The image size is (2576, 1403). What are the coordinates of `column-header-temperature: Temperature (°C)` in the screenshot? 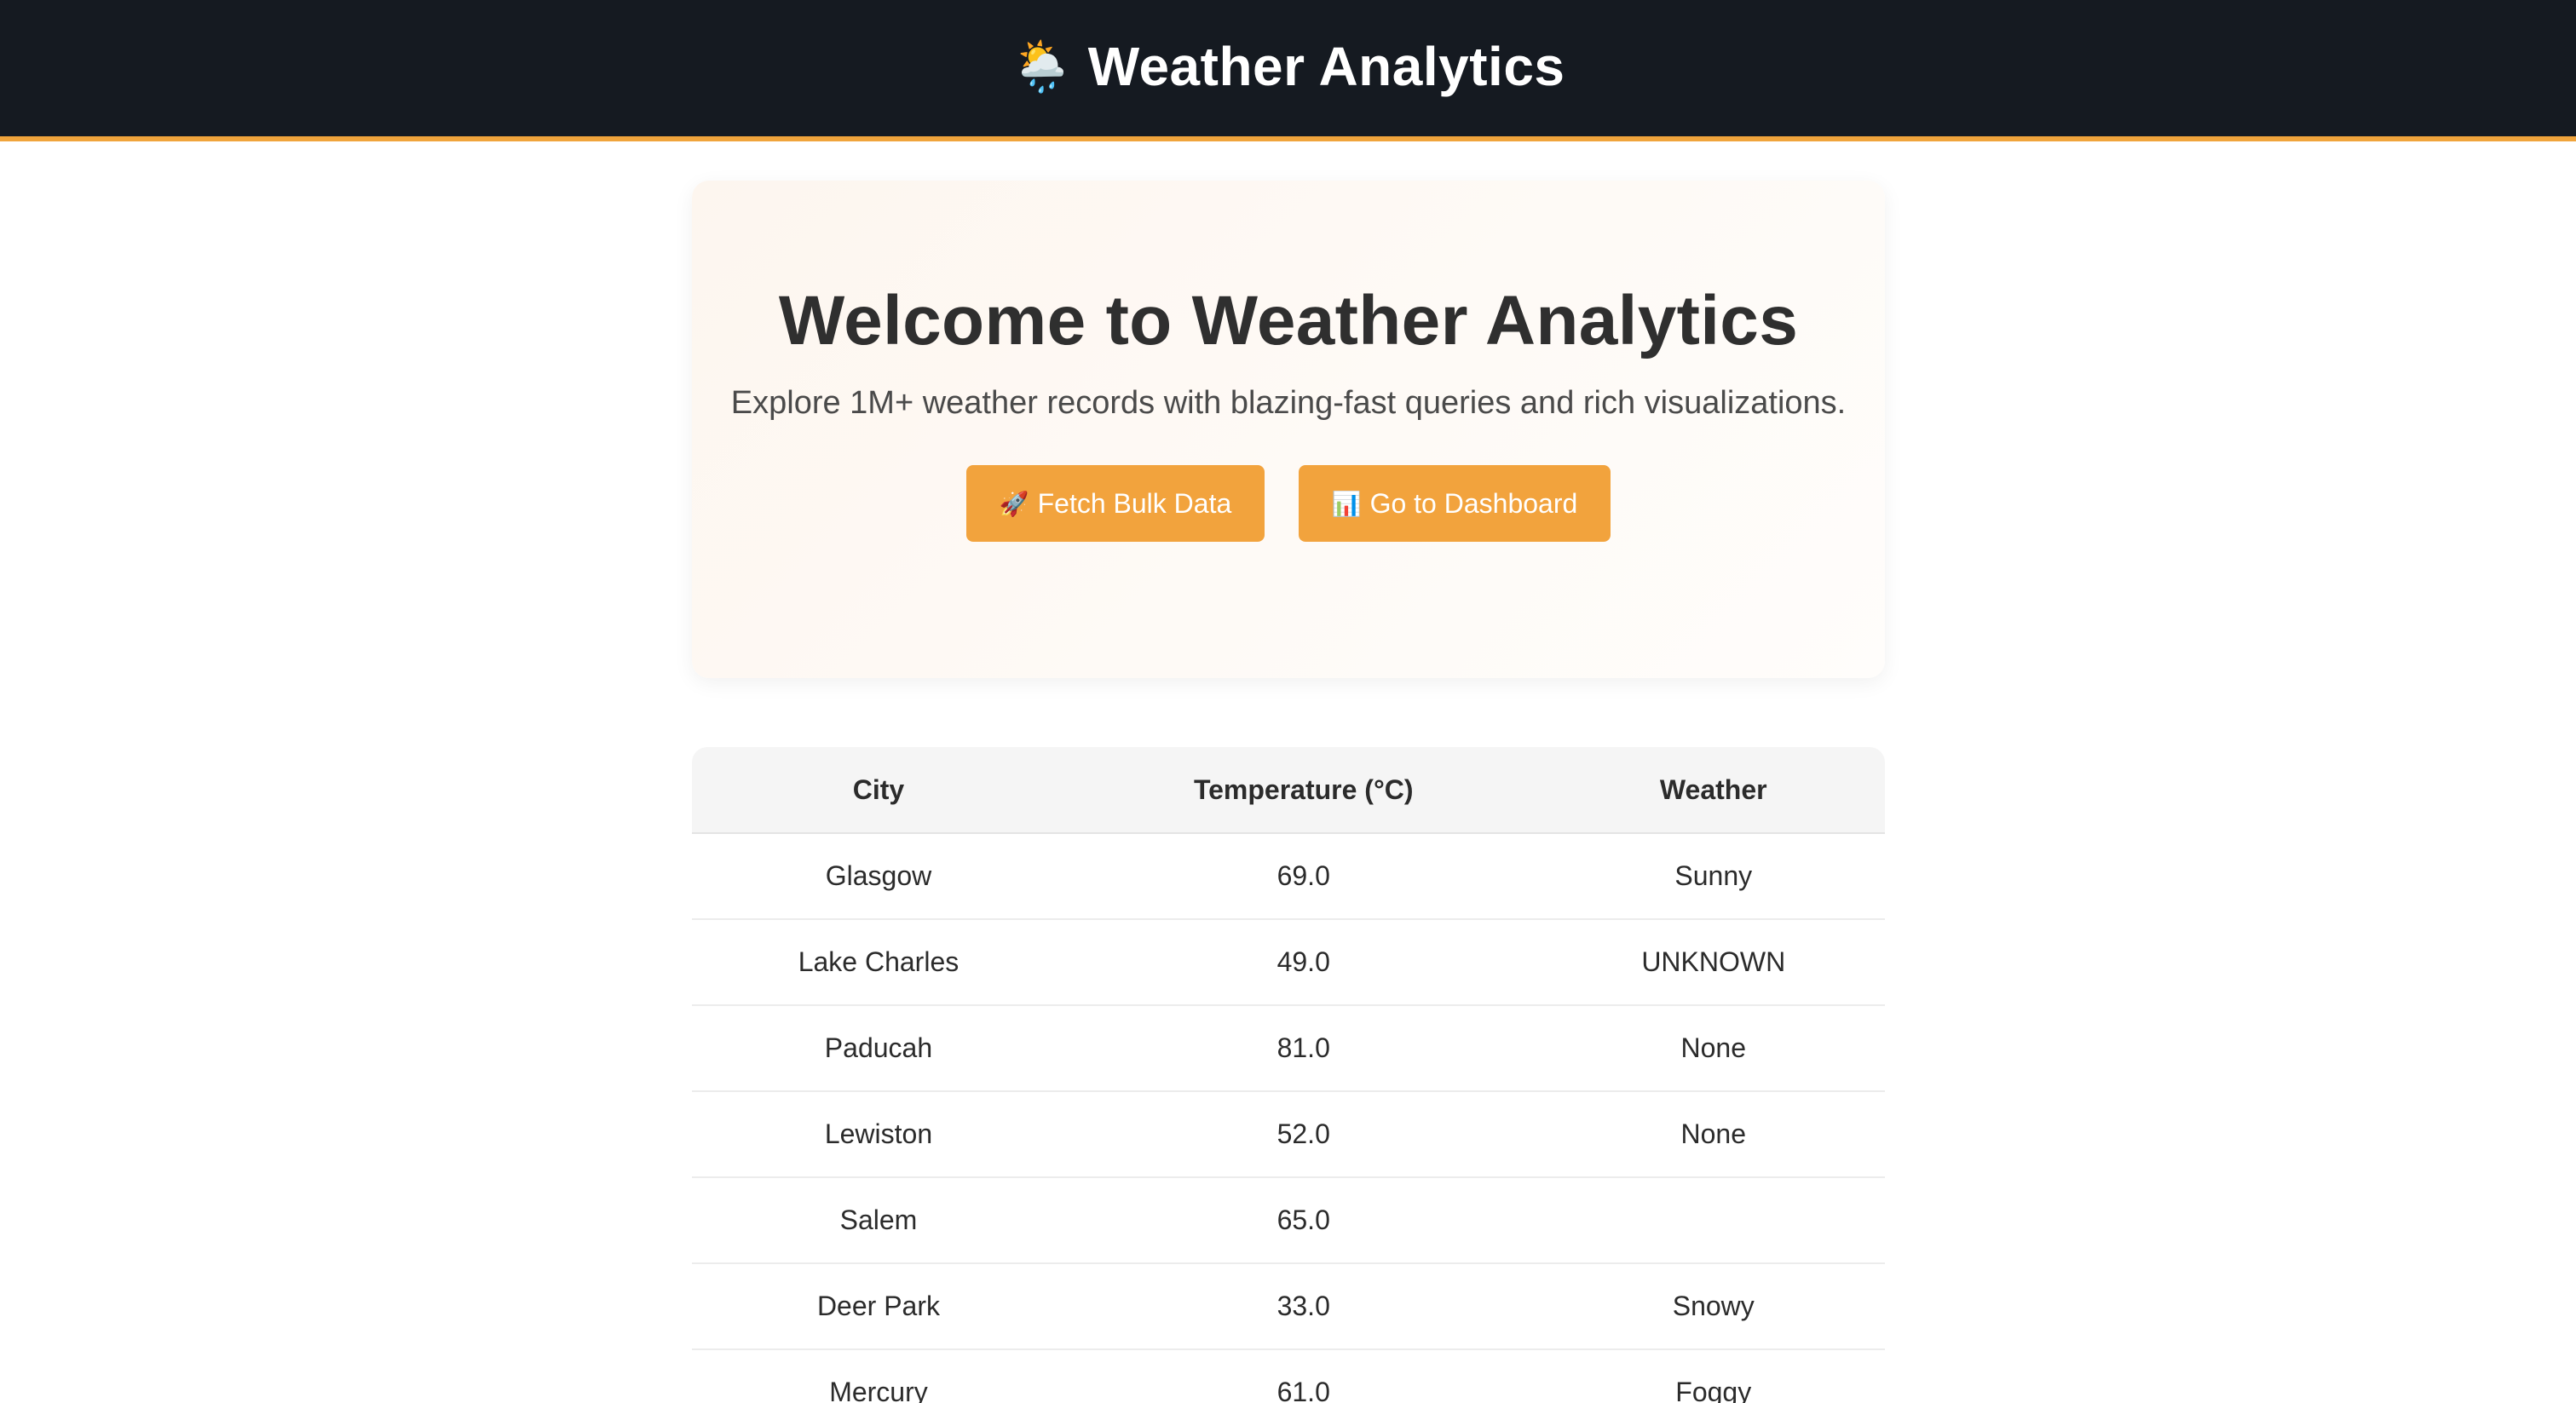 It's located at (1303, 790).